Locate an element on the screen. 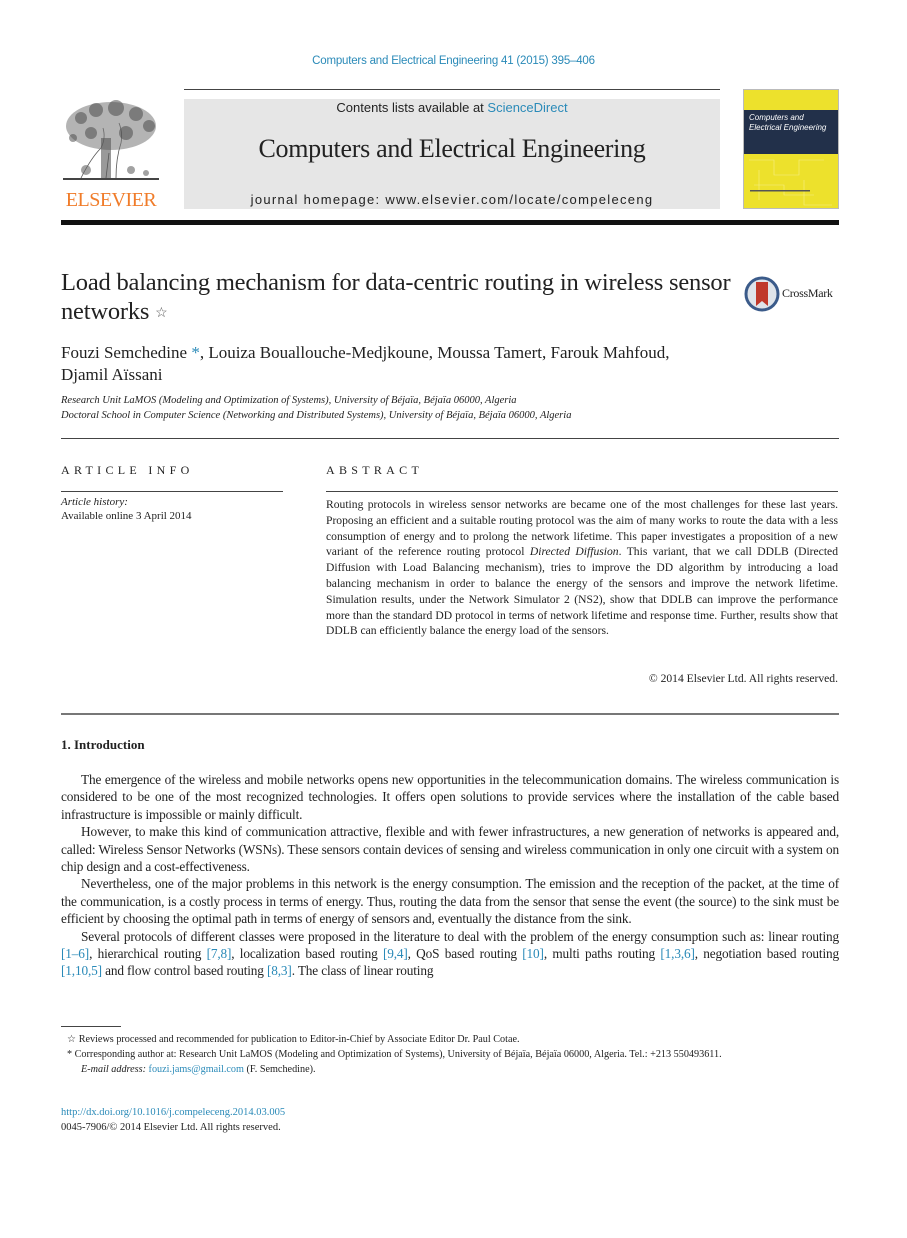 This screenshot has height=1238, width=907. citation-link: [1,3,6] is located at coordinates (677, 953).